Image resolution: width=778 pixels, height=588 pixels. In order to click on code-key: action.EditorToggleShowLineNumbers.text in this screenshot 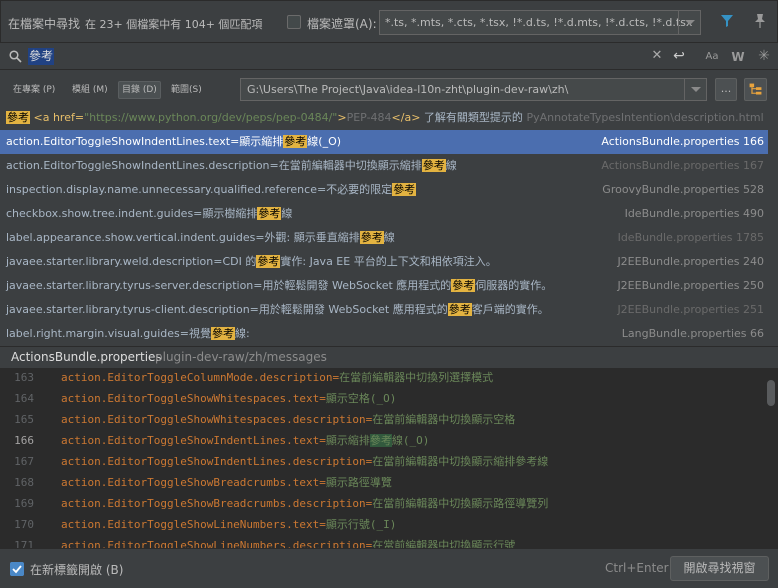, I will do `click(190, 524)`.